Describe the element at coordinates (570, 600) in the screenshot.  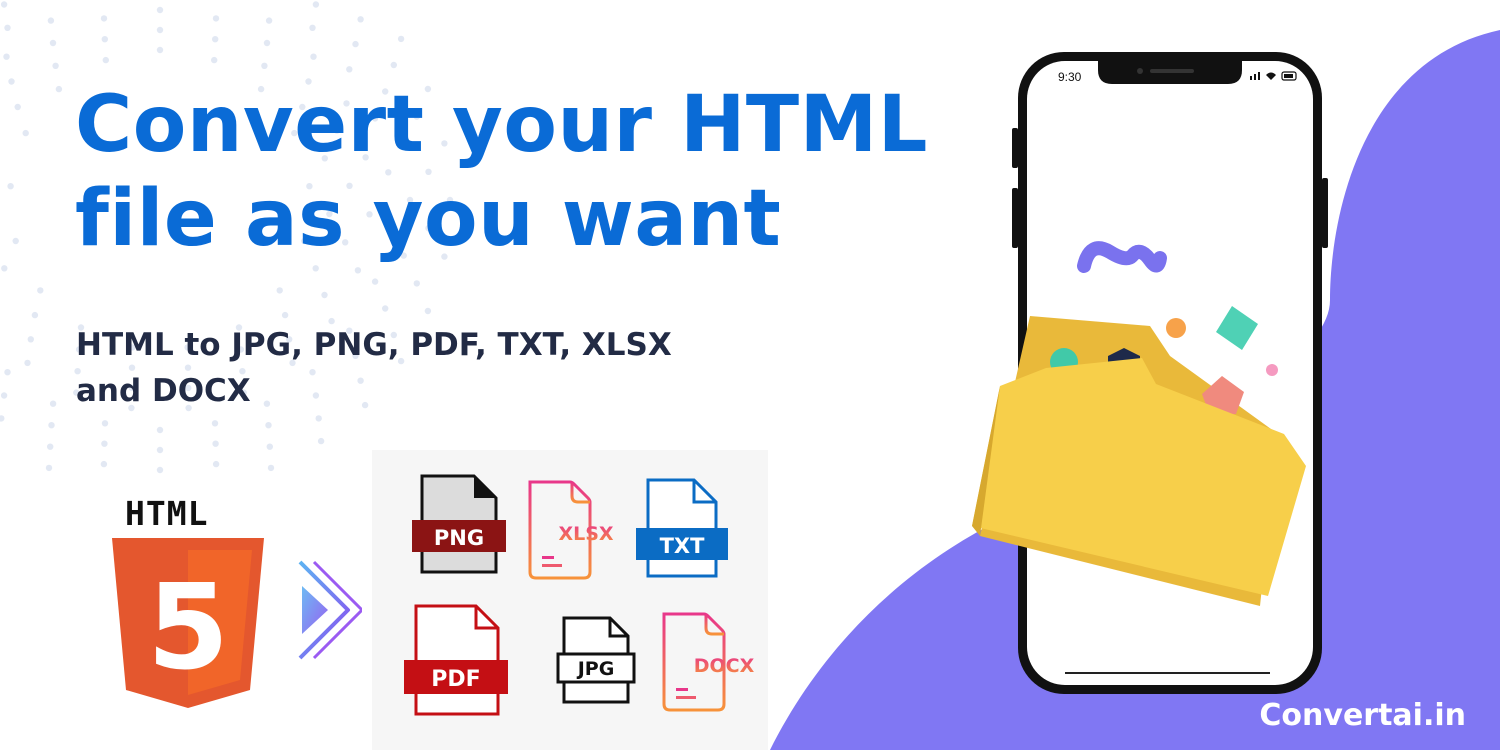
I see `target-formats-panel: PNG XLSX TXT PDF JPG DOCX` at that location.